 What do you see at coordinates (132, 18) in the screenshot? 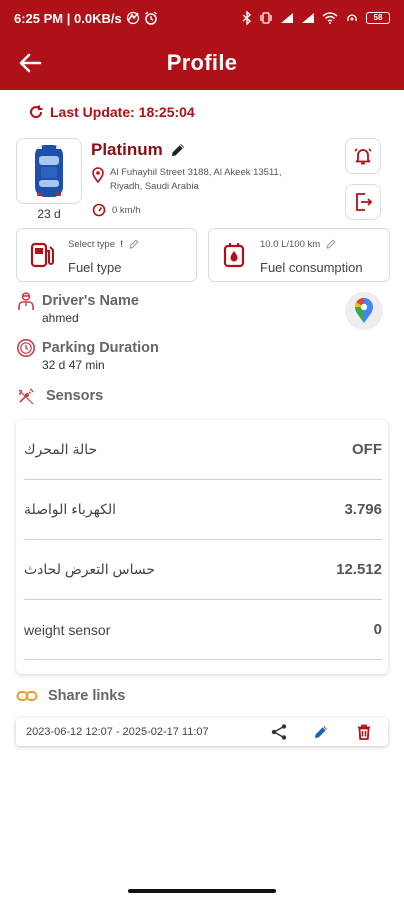
I see `data-saver-icon` at bounding box center [132, 18].